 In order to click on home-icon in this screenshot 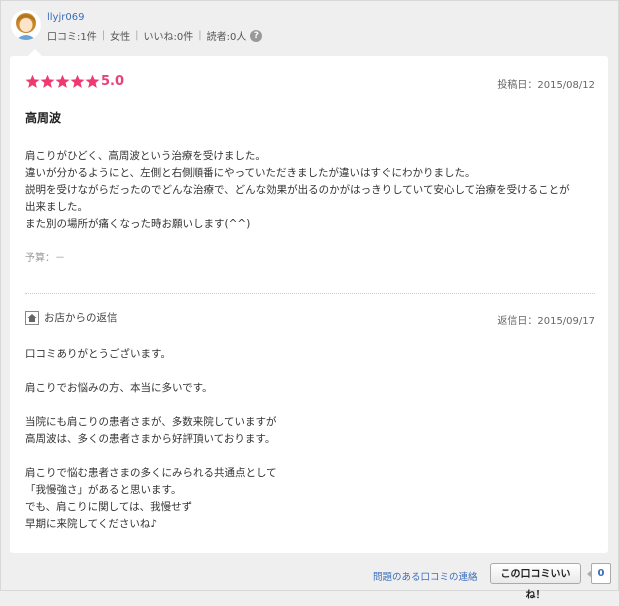, I will do `click(32, 317)`.